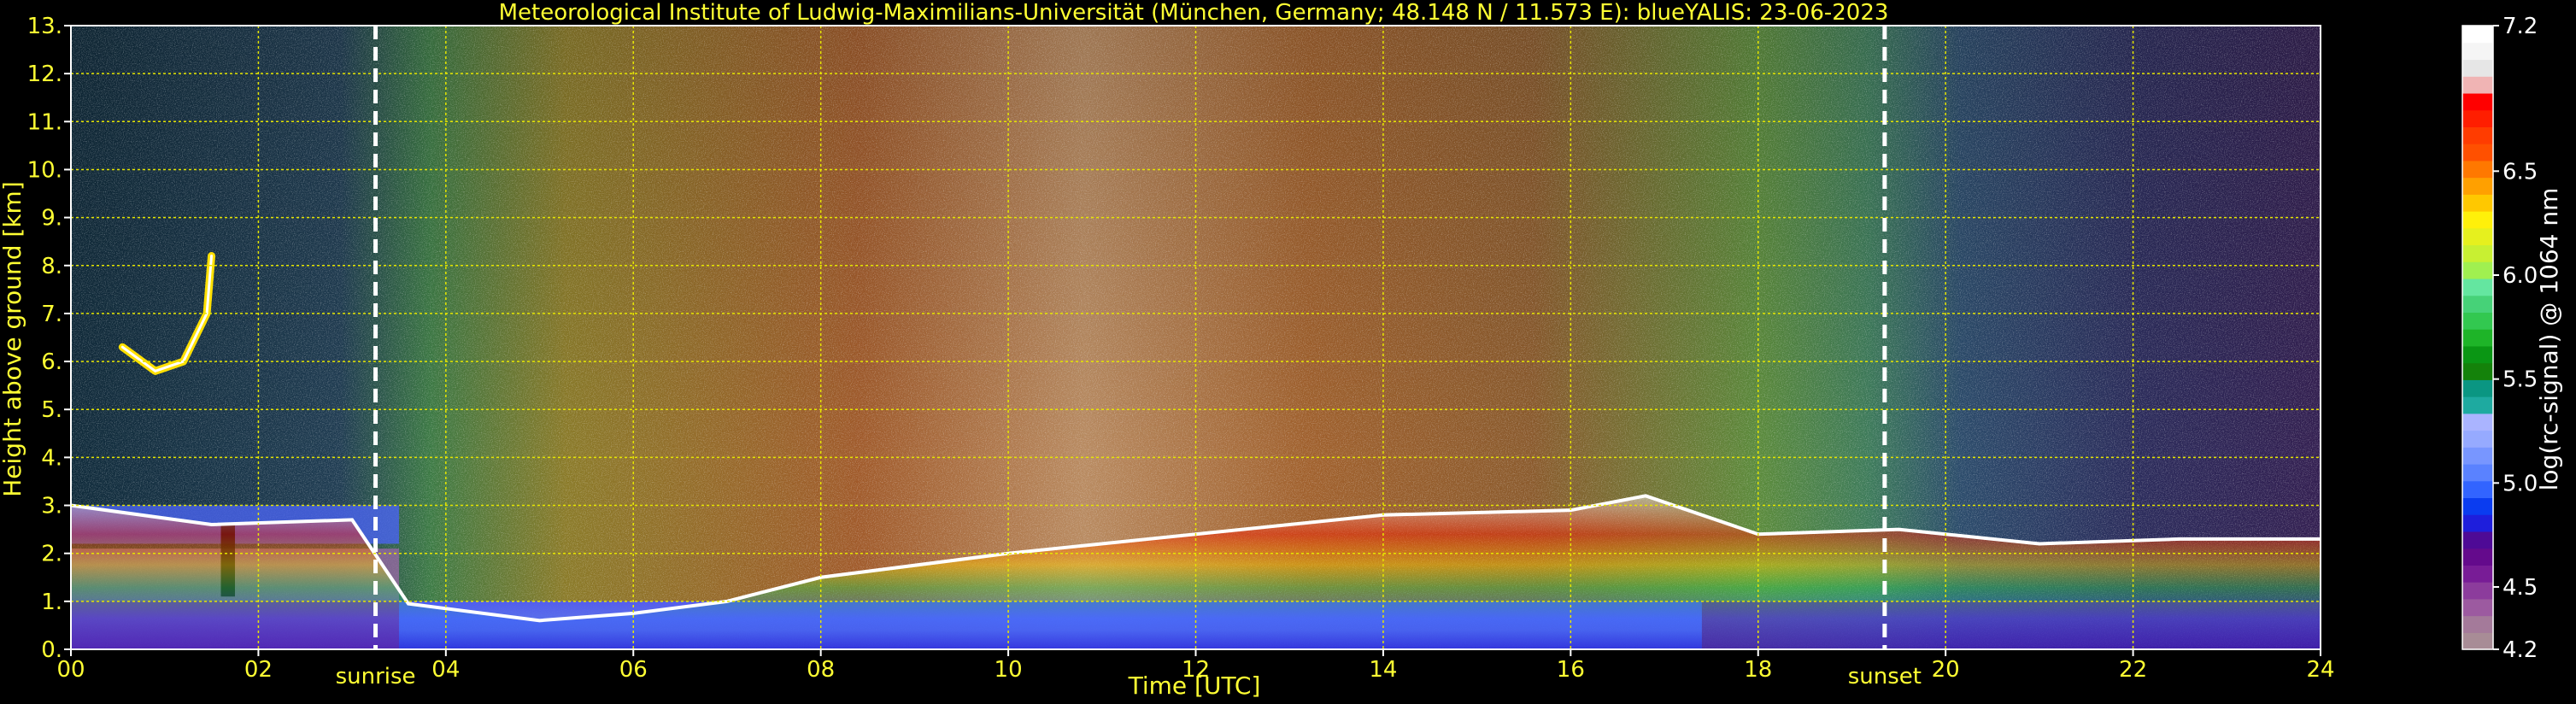 The width and height of the screenshot is (2576, 704). Describe the element at coordinates (1758, 670) in the screenshot. I see `x-tick-label: 18` at that location.